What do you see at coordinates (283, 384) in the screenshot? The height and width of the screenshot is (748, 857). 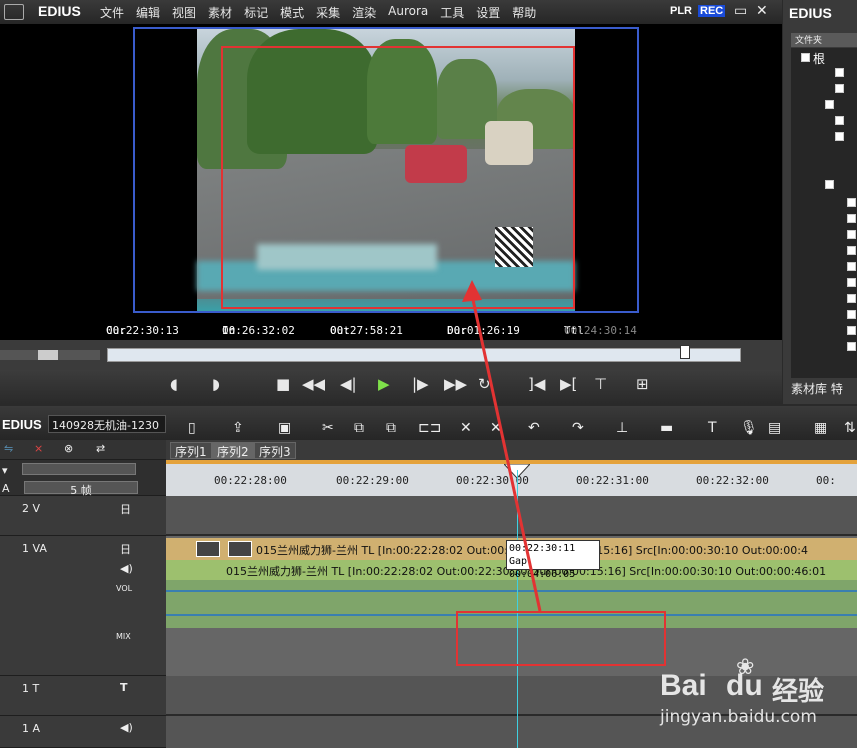 I see `stop-icon: ■` at bounding box center [283, 384].